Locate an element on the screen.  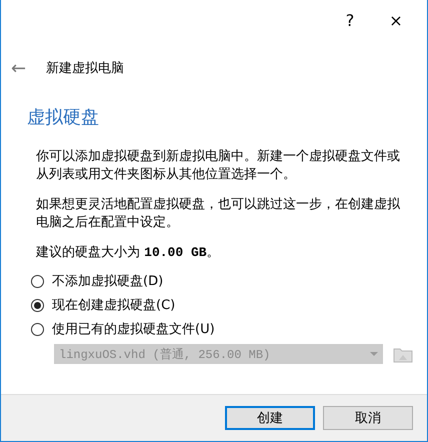
page-heading: 虚拟硬盘 is located at coordinates (63, 117).